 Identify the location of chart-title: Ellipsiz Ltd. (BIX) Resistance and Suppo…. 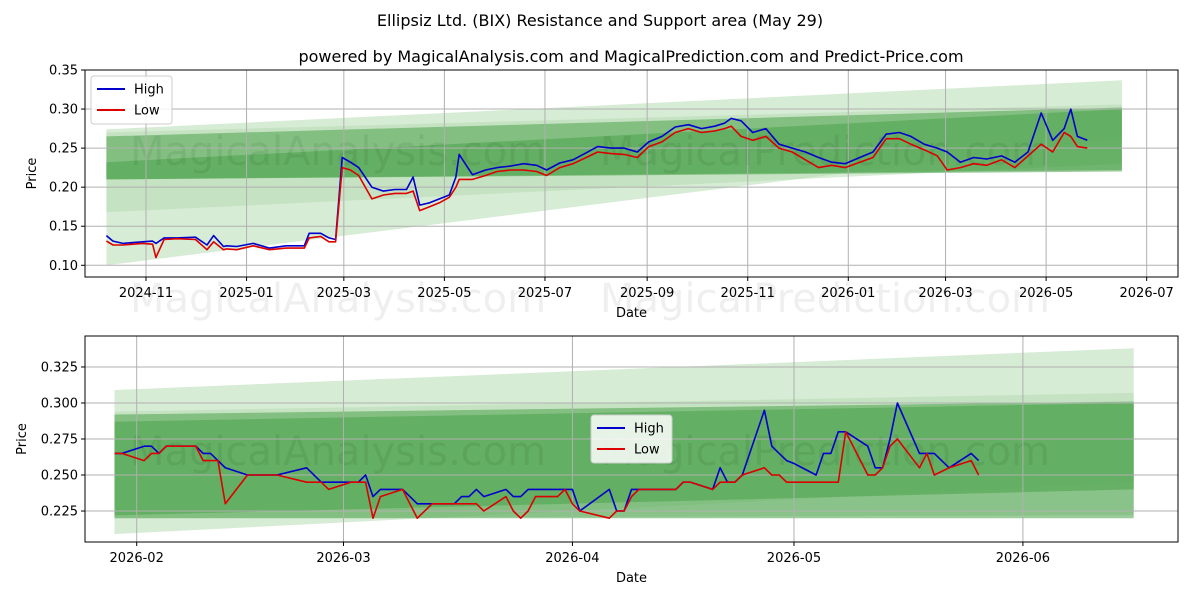
(600, 20).